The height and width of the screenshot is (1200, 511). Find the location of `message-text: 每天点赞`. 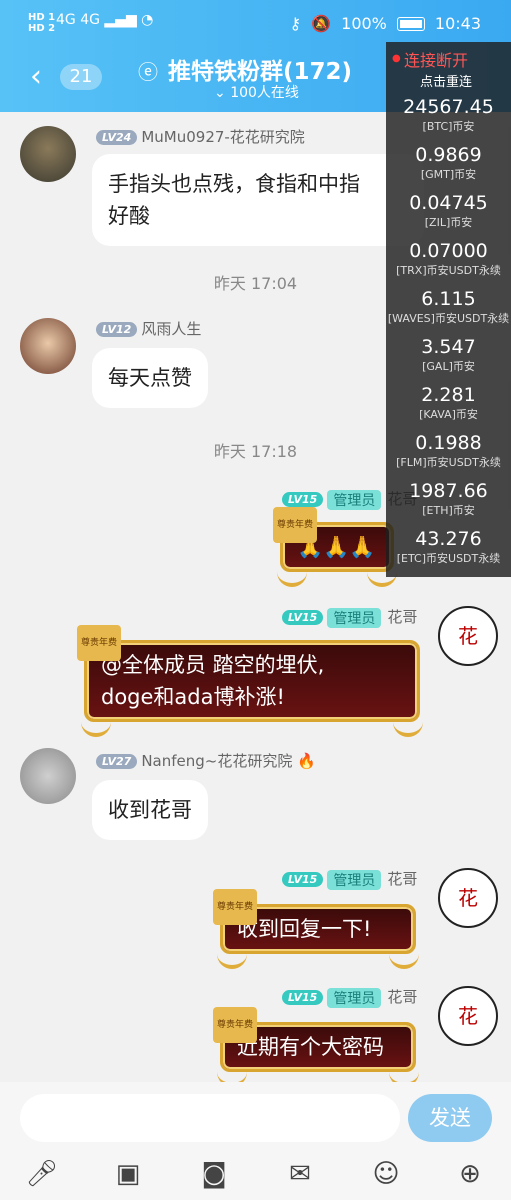

message-text: 每天点赞 is located at coordinates (150, 378).